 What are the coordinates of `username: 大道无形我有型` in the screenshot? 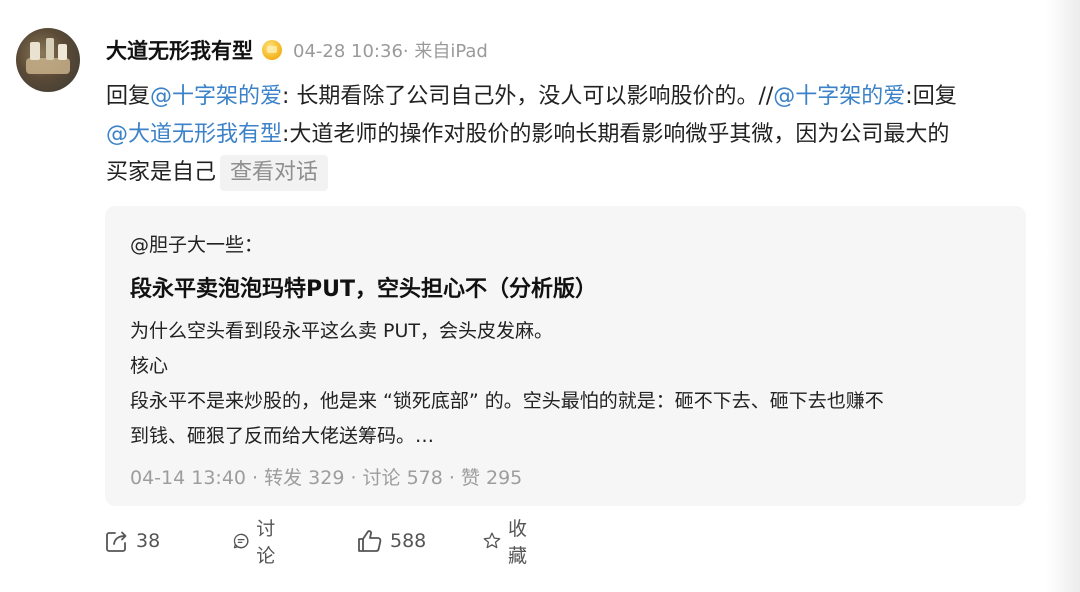 It's located at (179, 50).